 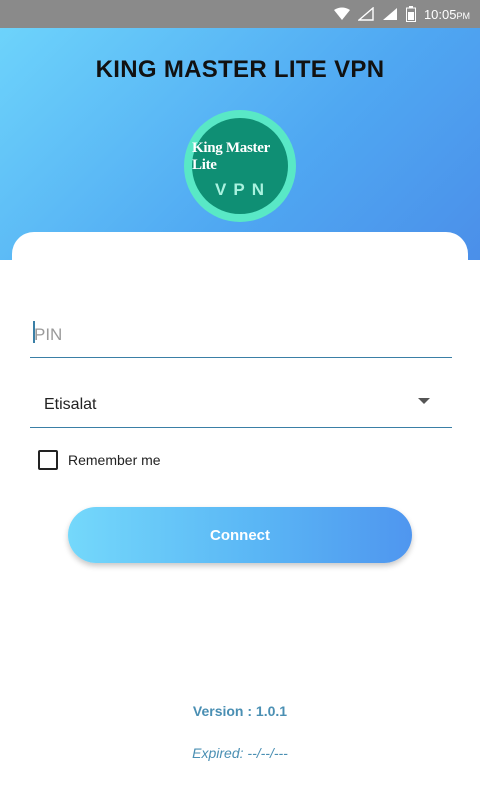 I want to click on server-select: Etisalat, so click(x=241, y=405).